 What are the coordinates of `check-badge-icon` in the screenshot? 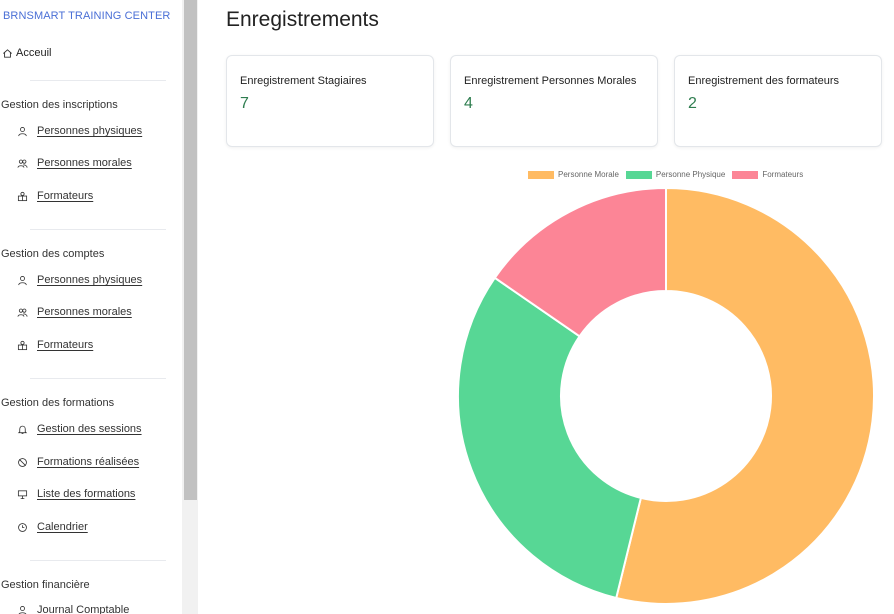 It's located at (22, 462).